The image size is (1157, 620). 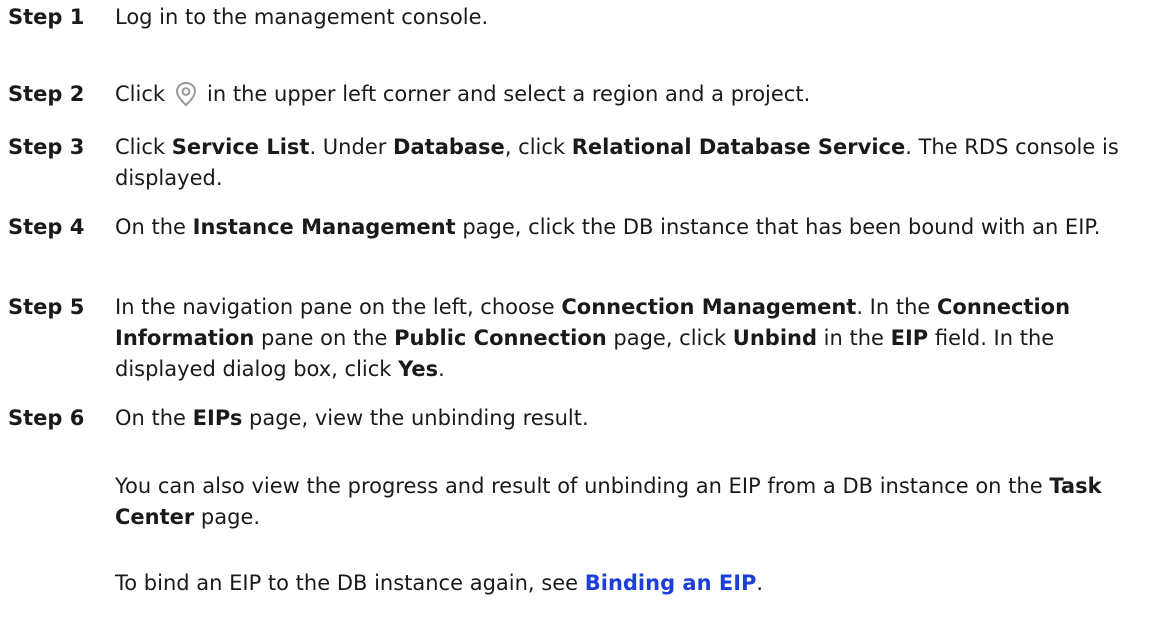 I want to click on step-label: Step 3, so click(x=46, y=147).